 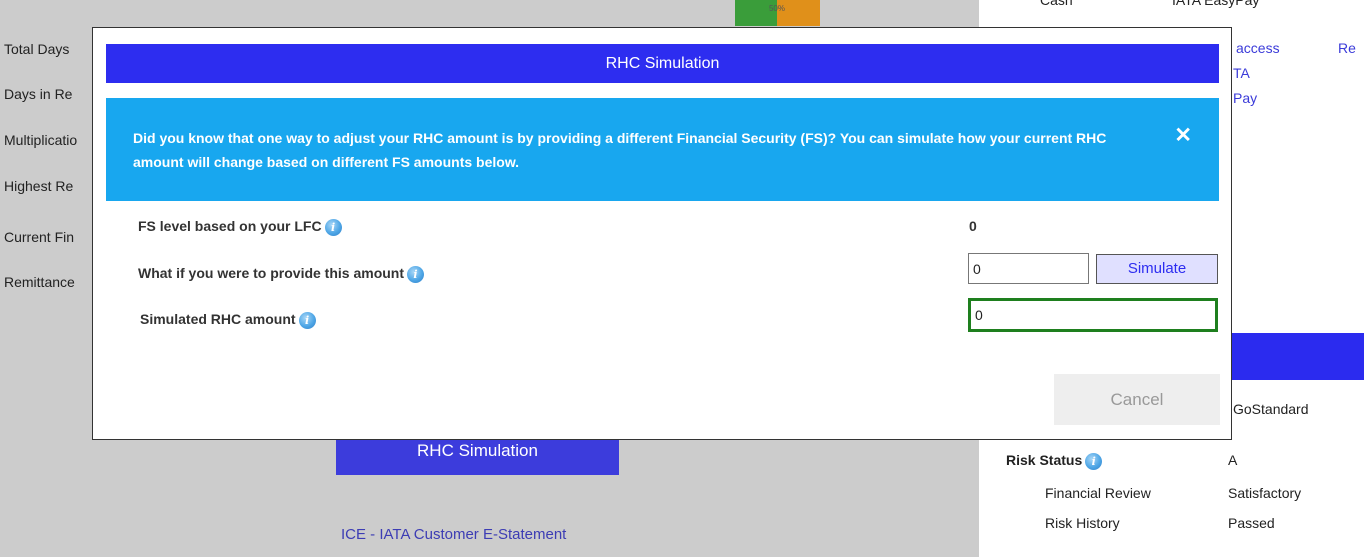 What do you see at coordinates (240, 227) in the screenshot?
I see `fs-level-label: FS level based on your LFC i` at bounding box center [240, 227].